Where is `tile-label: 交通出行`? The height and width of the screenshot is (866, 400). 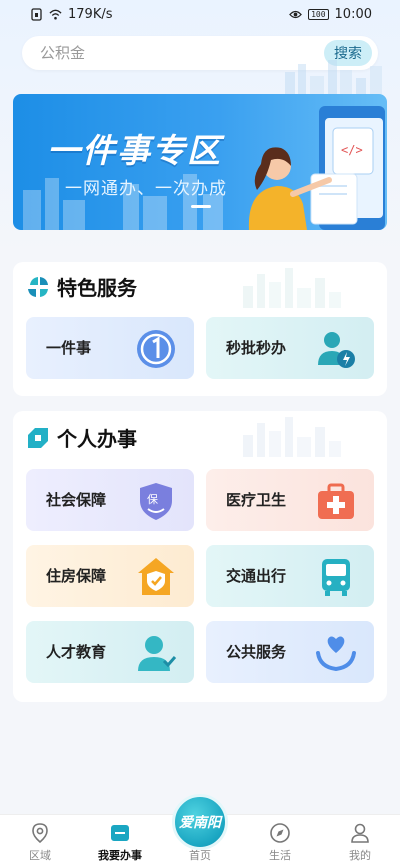
tile-label: 交通出行 is located at coordinates (256, 576).